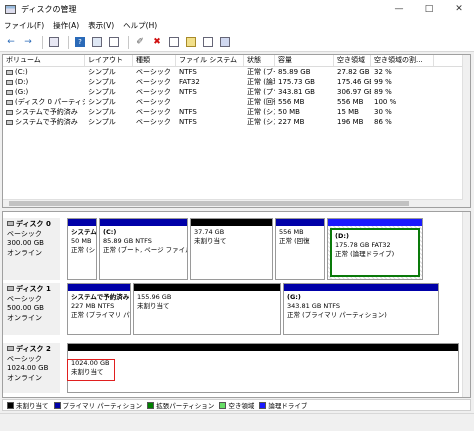 This screenshot has height=431, width=474. Describe the element at coordinates (300, 249) in the screenshot. I see `partition-recovery: 556 MB 正常 (回復` at that location.